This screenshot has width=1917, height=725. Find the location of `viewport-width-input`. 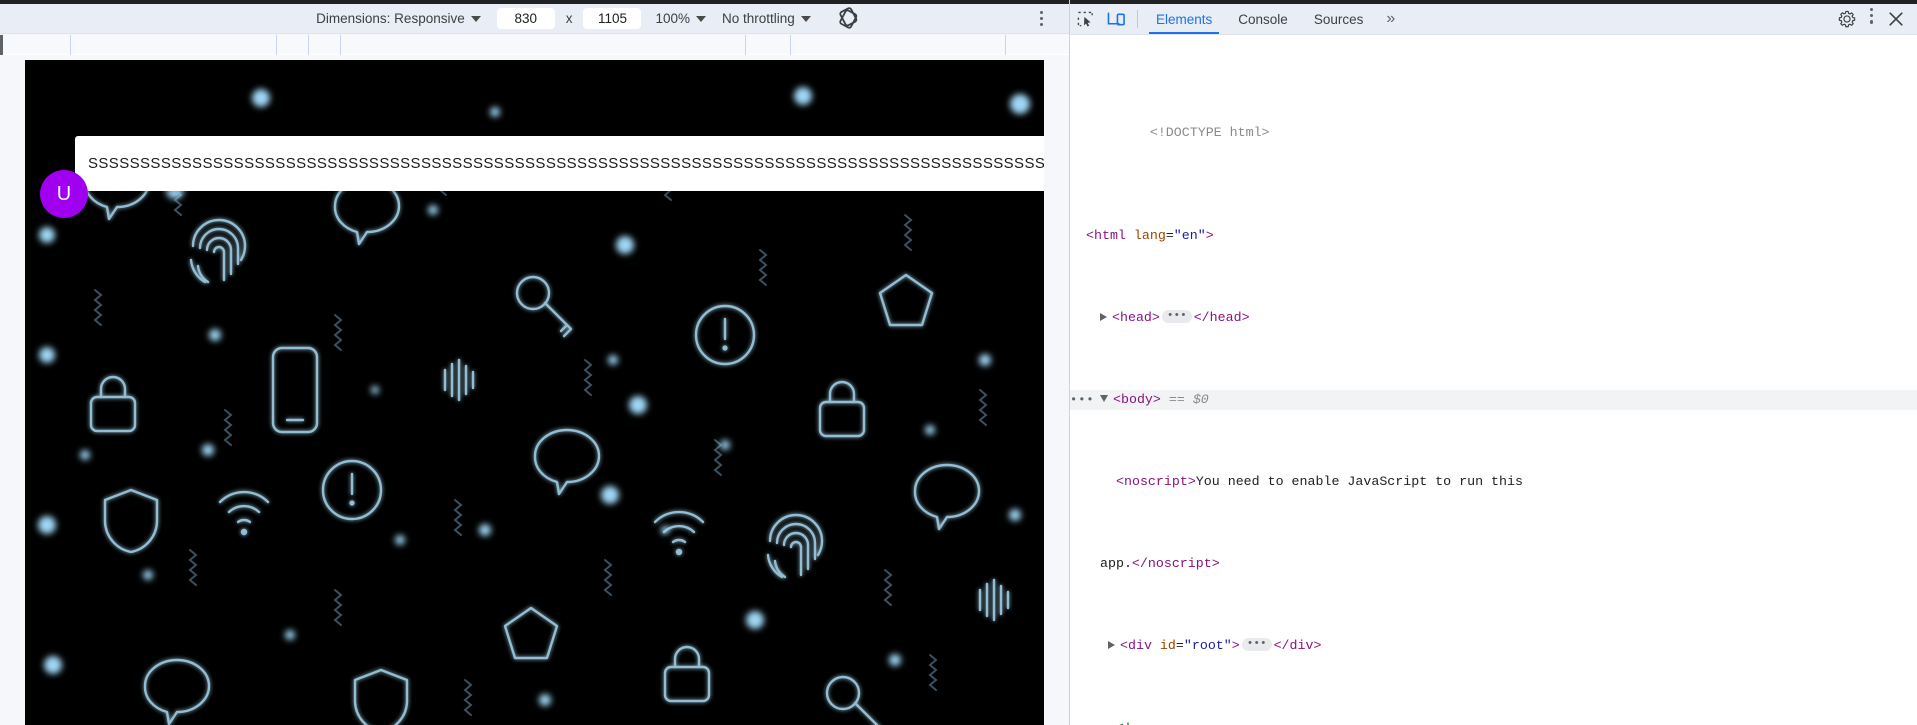

viewport-width-input is located at coordinates (525, 18).